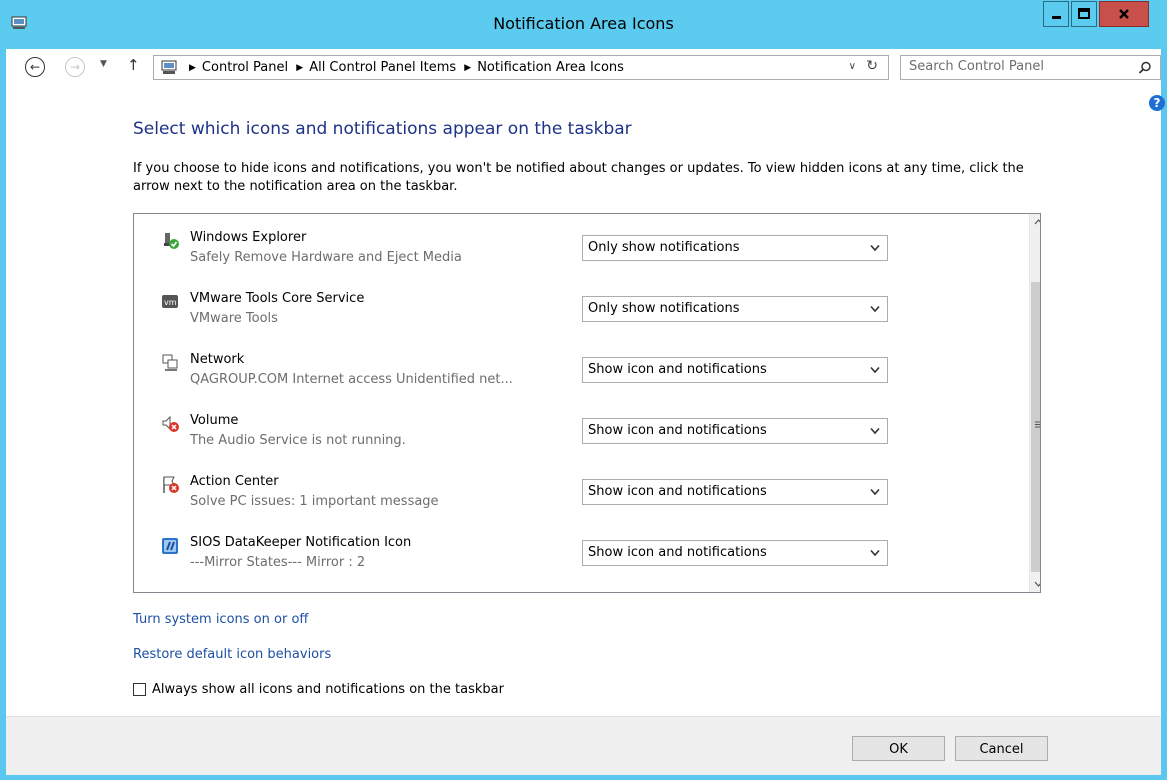 Image resolution: width=1167 pixels, height=780 pixels. I want to click on close-icon, so click(1124, 14).